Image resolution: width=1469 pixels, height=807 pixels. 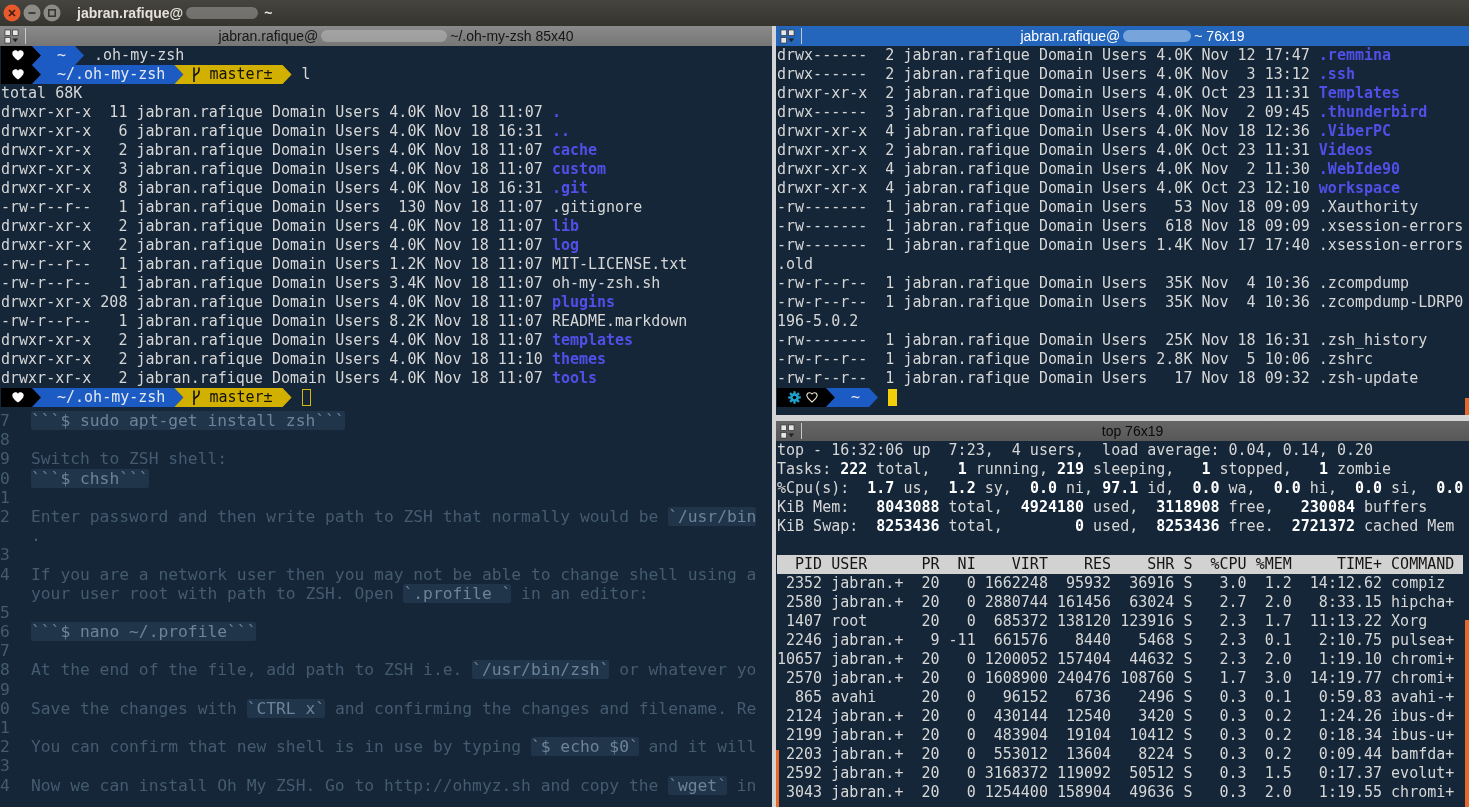 I want to click on file-details: drwxr-xr-x 208 jabran.rafique Domain Users 4.0K Nov 18 11:07, so click(x=272, y=302).